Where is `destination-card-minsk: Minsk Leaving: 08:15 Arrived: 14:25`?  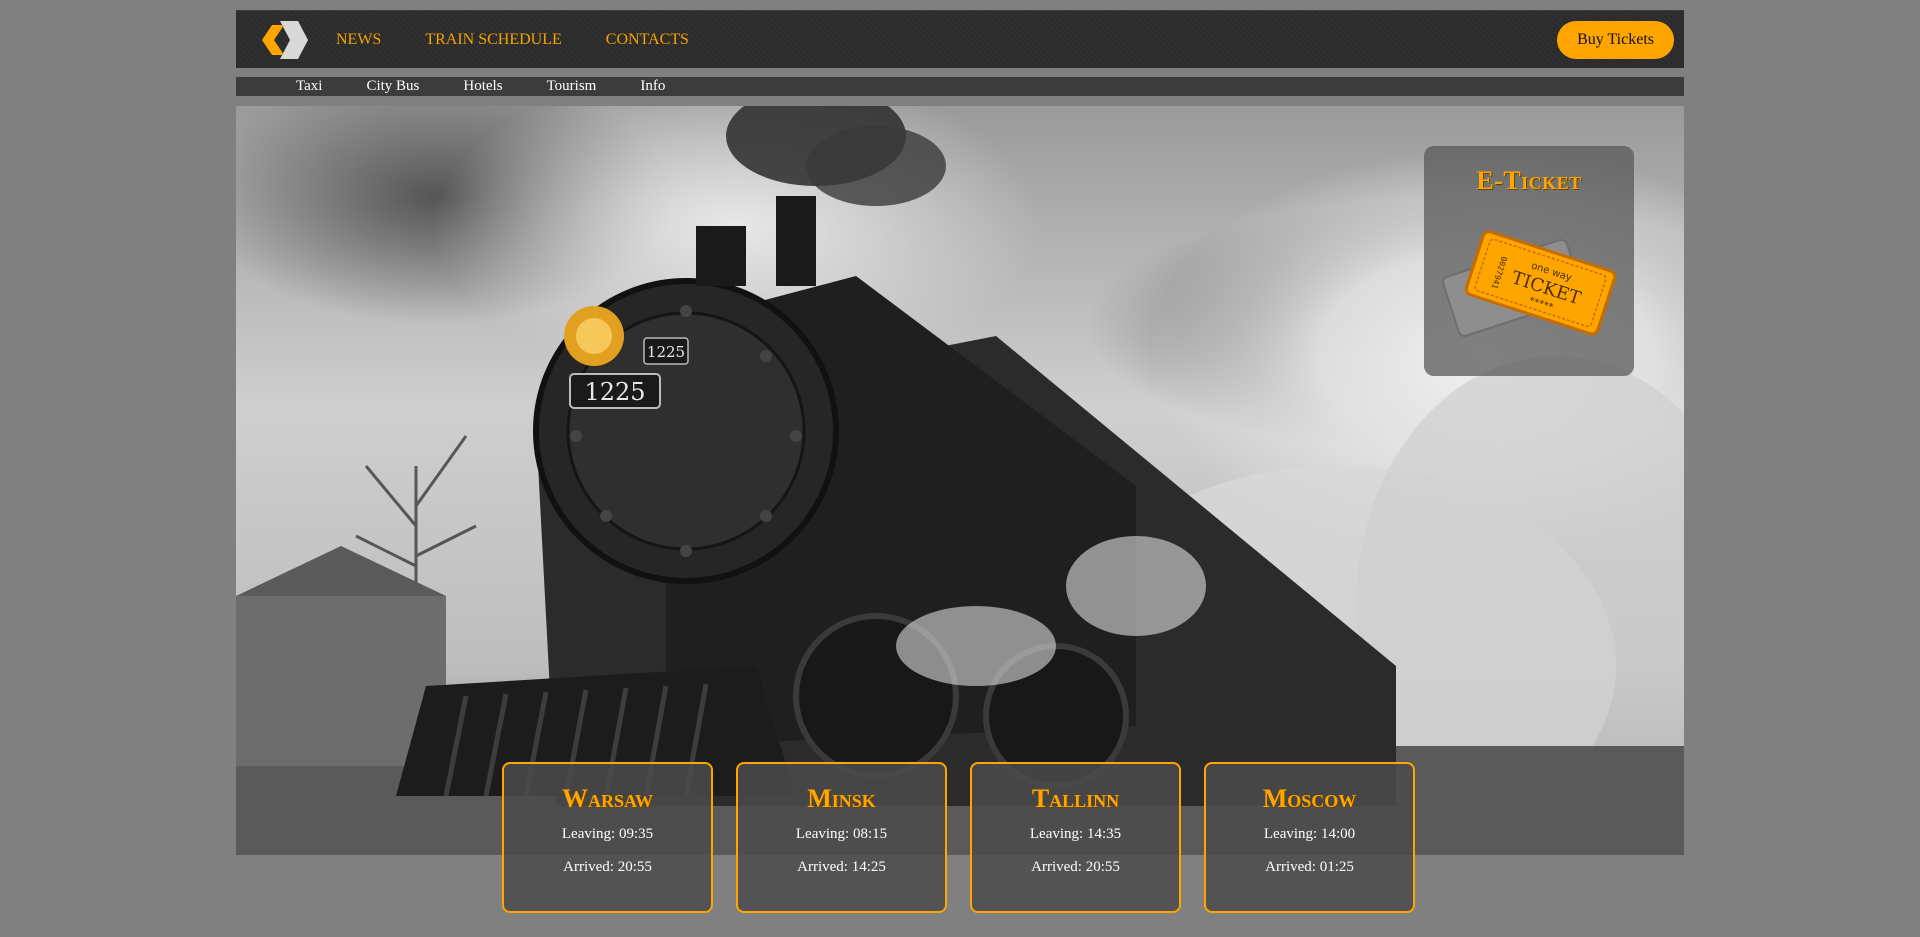
destination-card-minsk: Minsk Leaving: 08:15 Arrived: 14:25 is located at coordinates (841, 837).